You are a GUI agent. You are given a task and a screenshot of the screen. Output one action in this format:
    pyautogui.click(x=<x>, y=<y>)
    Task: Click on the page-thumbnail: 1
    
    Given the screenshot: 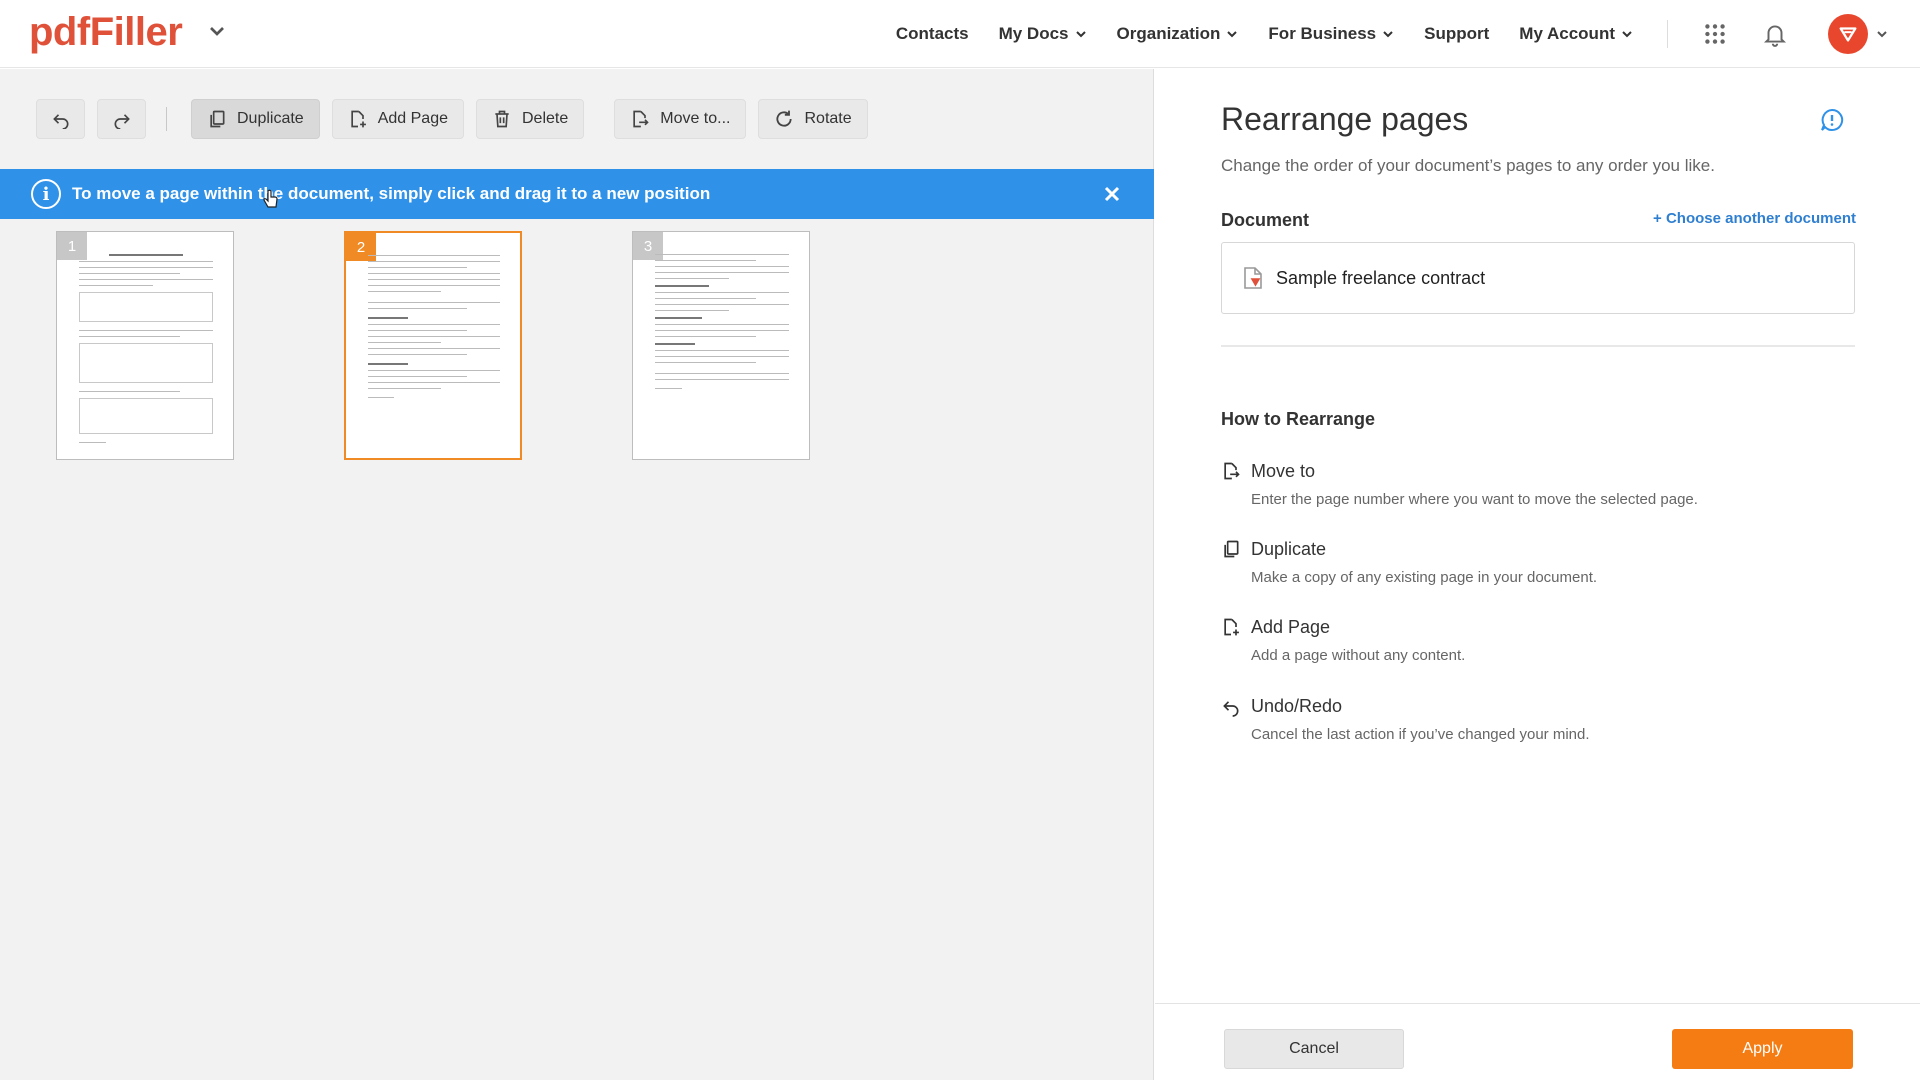 What is the action you would take?
    pyautogui.click(x=145, y=345)
    